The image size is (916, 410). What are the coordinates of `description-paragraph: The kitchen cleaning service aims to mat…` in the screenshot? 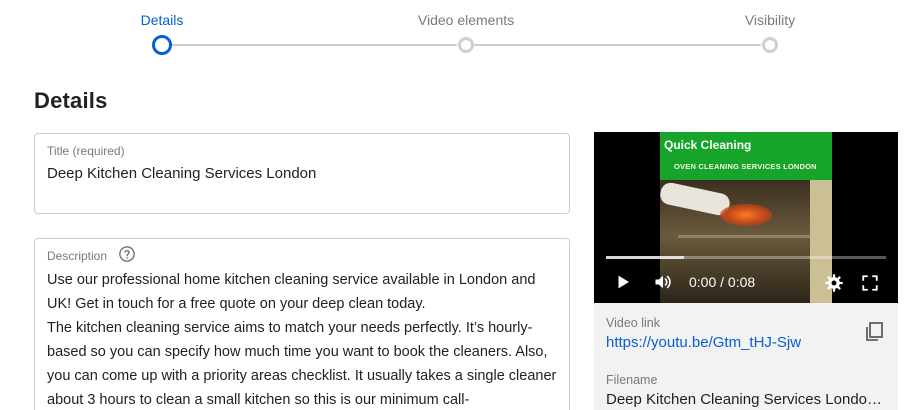 It's located at (302, 364).